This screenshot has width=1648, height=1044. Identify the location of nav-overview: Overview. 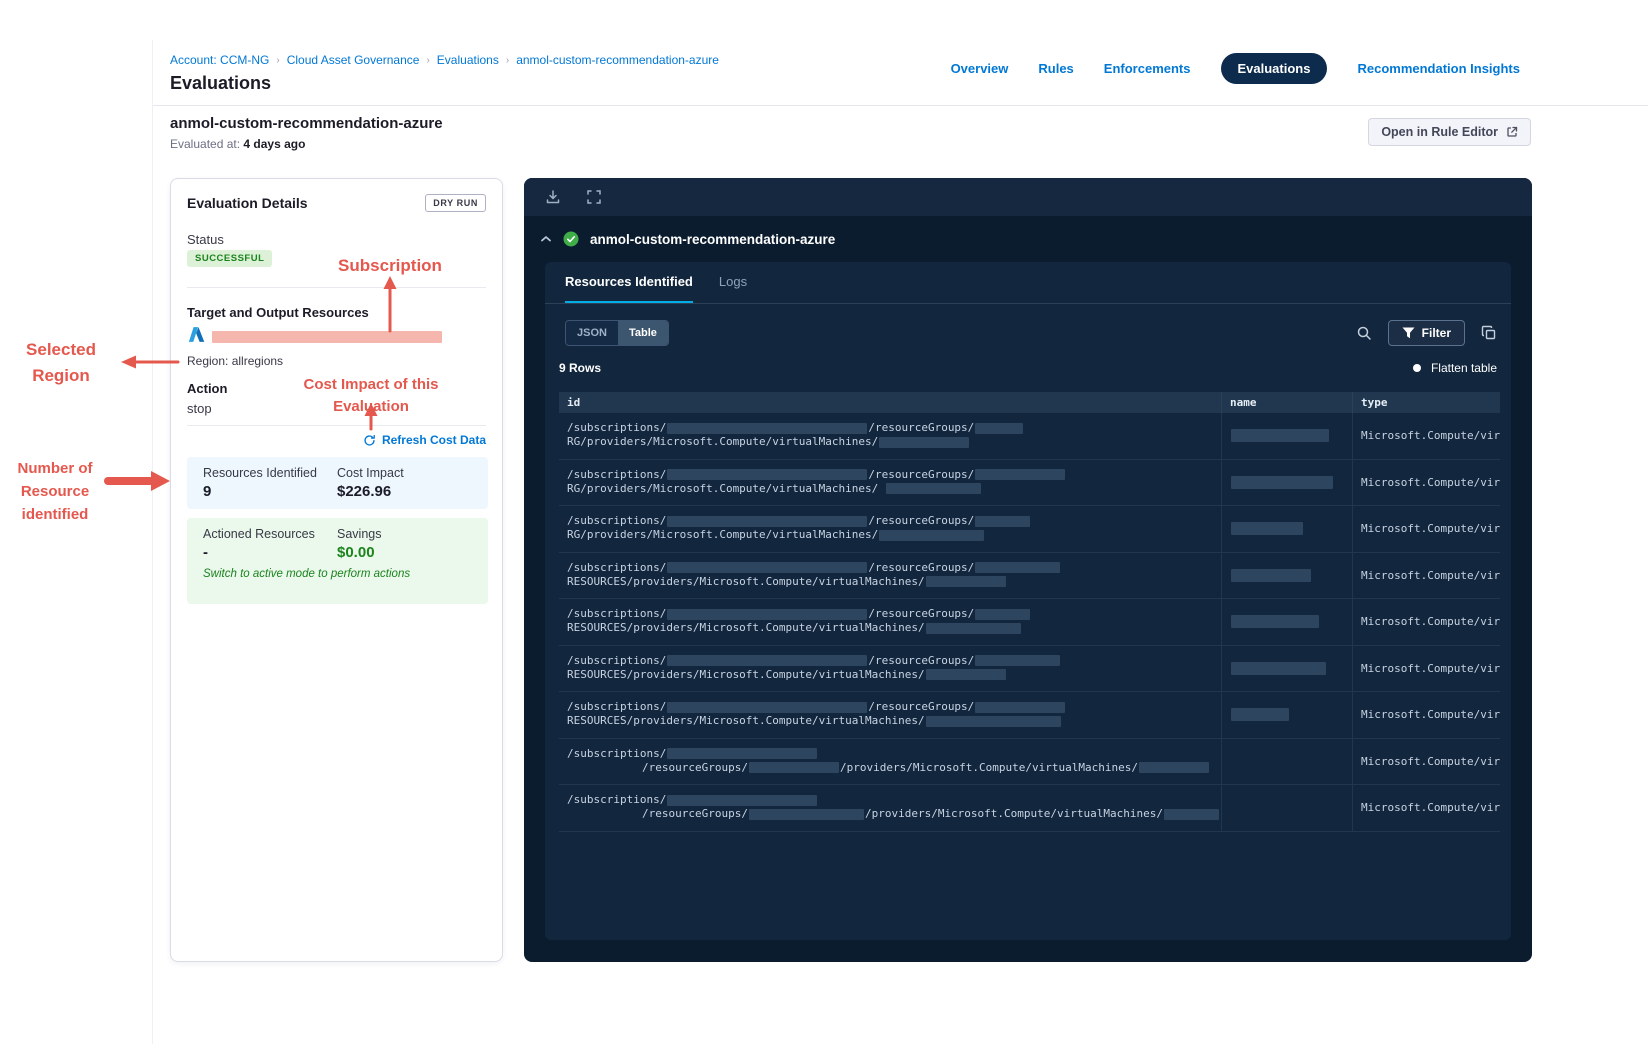
(980, 68).